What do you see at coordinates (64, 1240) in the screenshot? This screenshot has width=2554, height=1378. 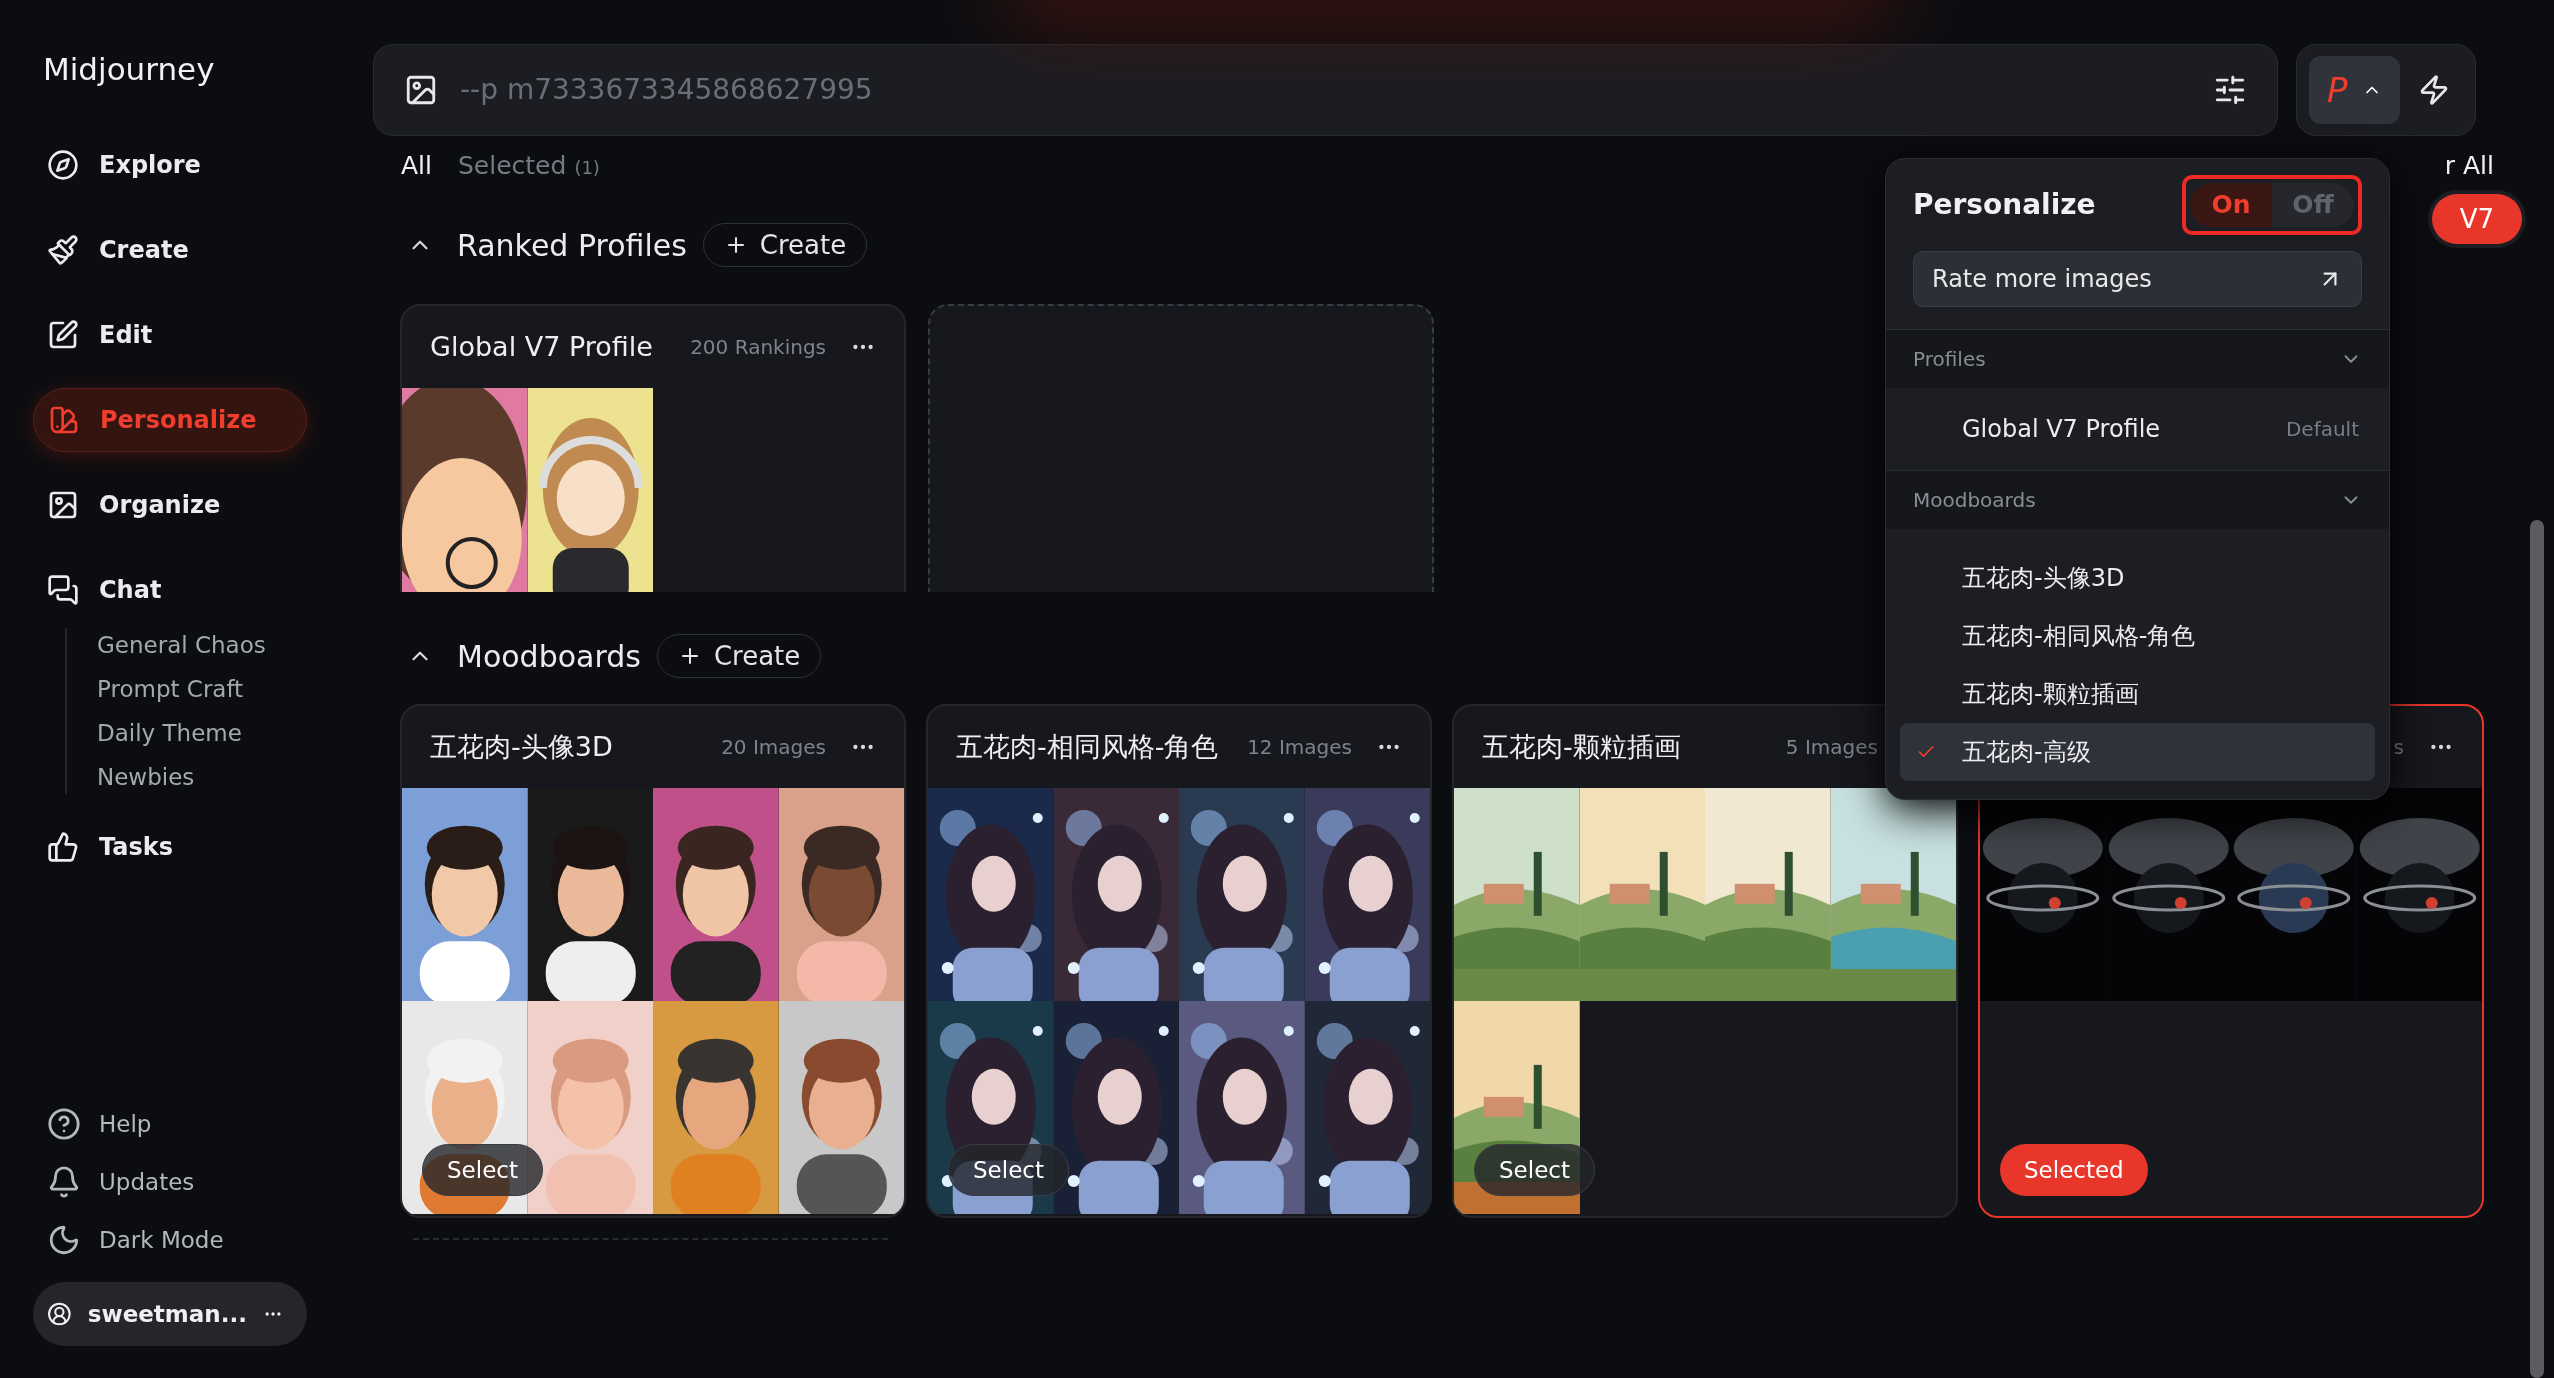 I see `moon-icon` at bounding box center [64, 1240].